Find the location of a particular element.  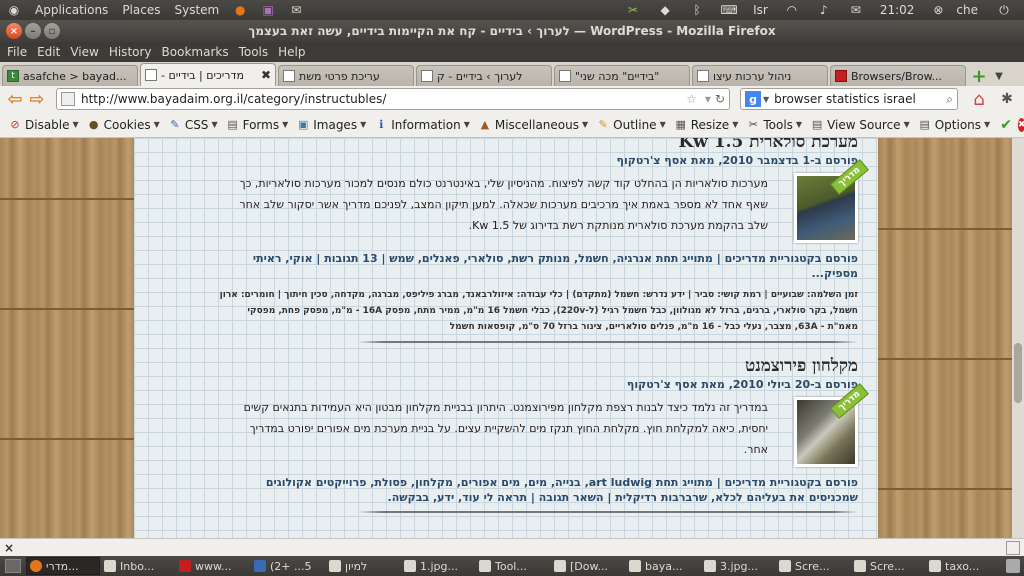

devbar-disable-menu: ⊘ Disable ▼ is located at coordinates (43, 125).